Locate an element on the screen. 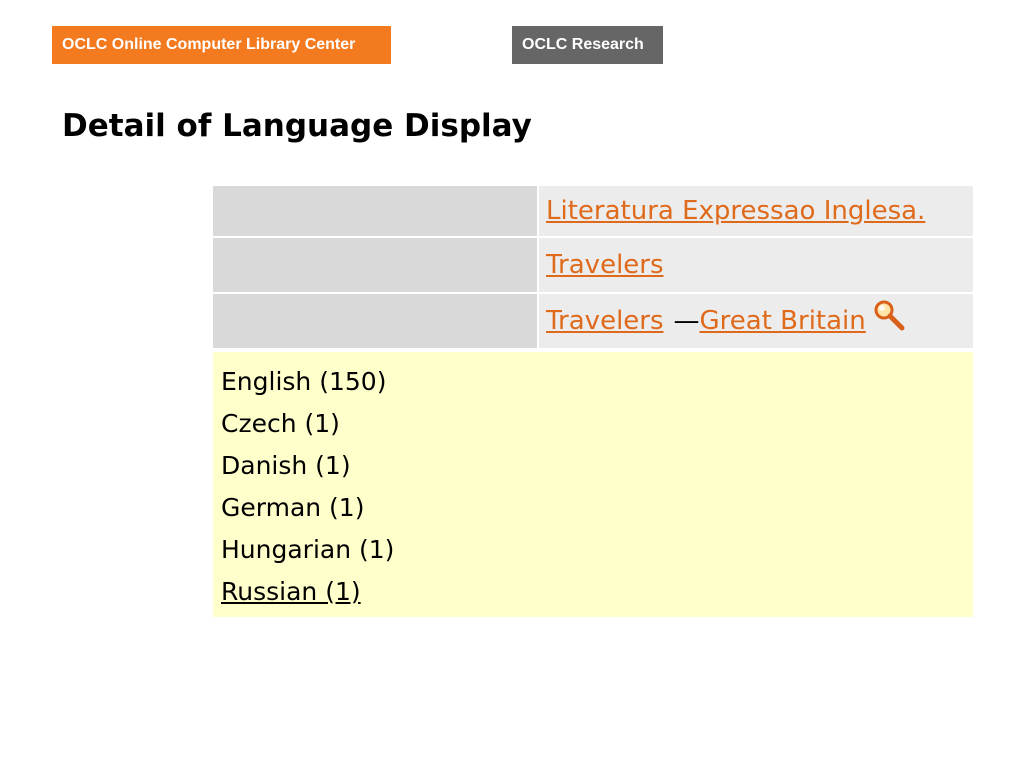  subject-heading-cell: Travelers is located at coordinates (756, 265).